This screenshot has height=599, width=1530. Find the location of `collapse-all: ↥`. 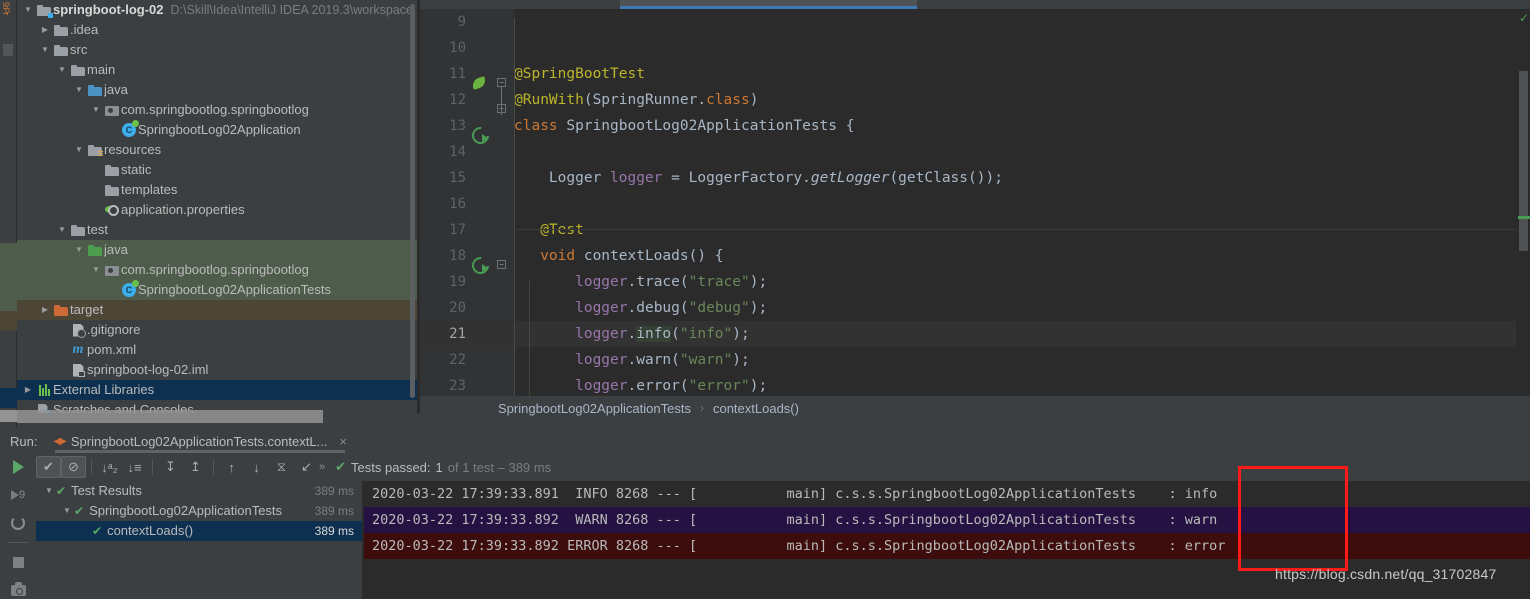

collapse-all: ↥ is located at coordinates (195, 467).